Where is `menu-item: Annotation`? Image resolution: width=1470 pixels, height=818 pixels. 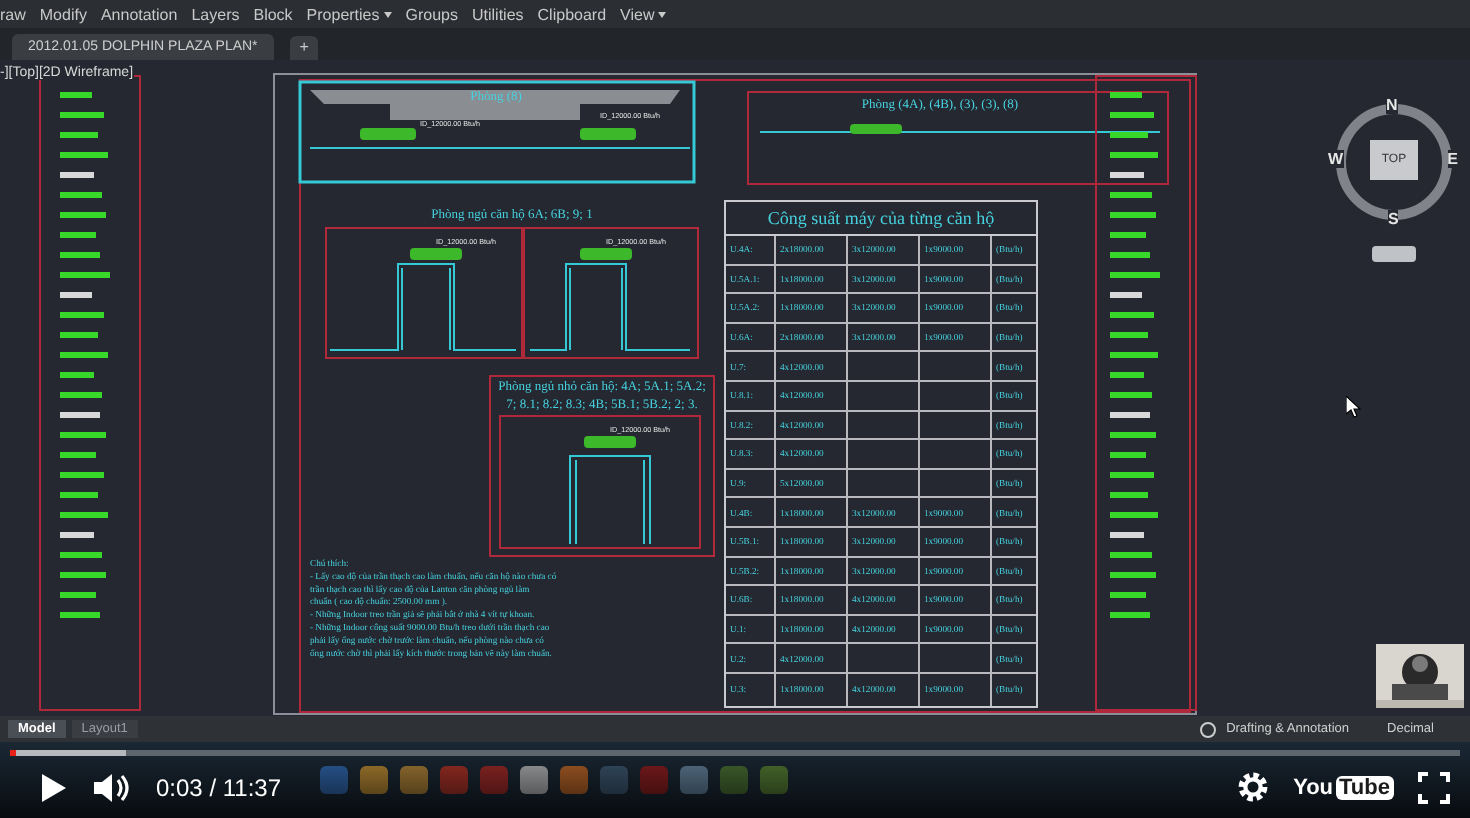 menu-item: Annotation is located at coordinates (139, 14).